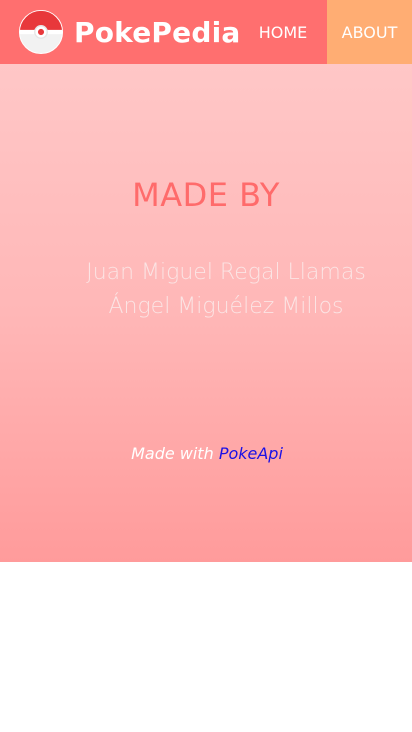 The height and width of the screenshot is (732, 412). Describe the element at coordinates (172, 453) in the screenshot. I see `credit-prefix: Made with` at that location.